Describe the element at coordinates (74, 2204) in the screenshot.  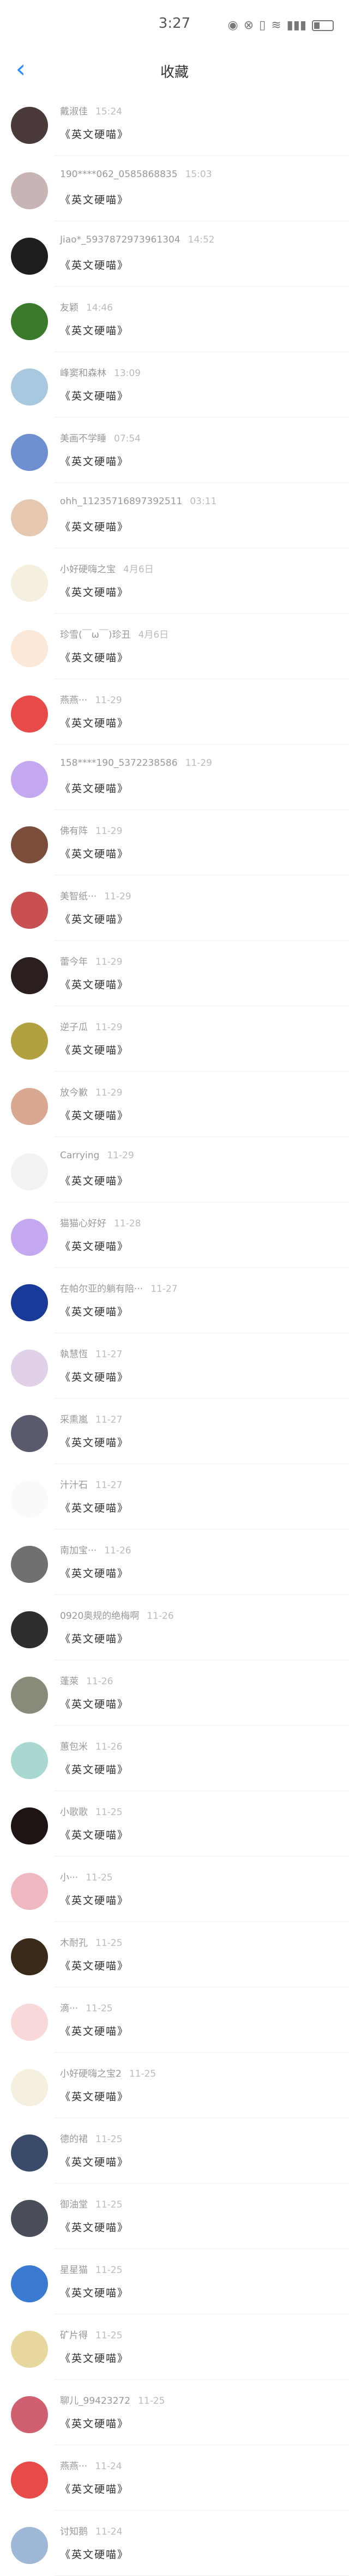
I see `username: 御油堂` at that location.